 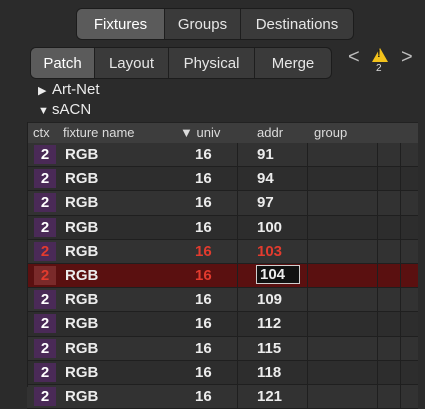 I want to click on table-row: 2 RGB 16 97, so click(x=222, y=203).